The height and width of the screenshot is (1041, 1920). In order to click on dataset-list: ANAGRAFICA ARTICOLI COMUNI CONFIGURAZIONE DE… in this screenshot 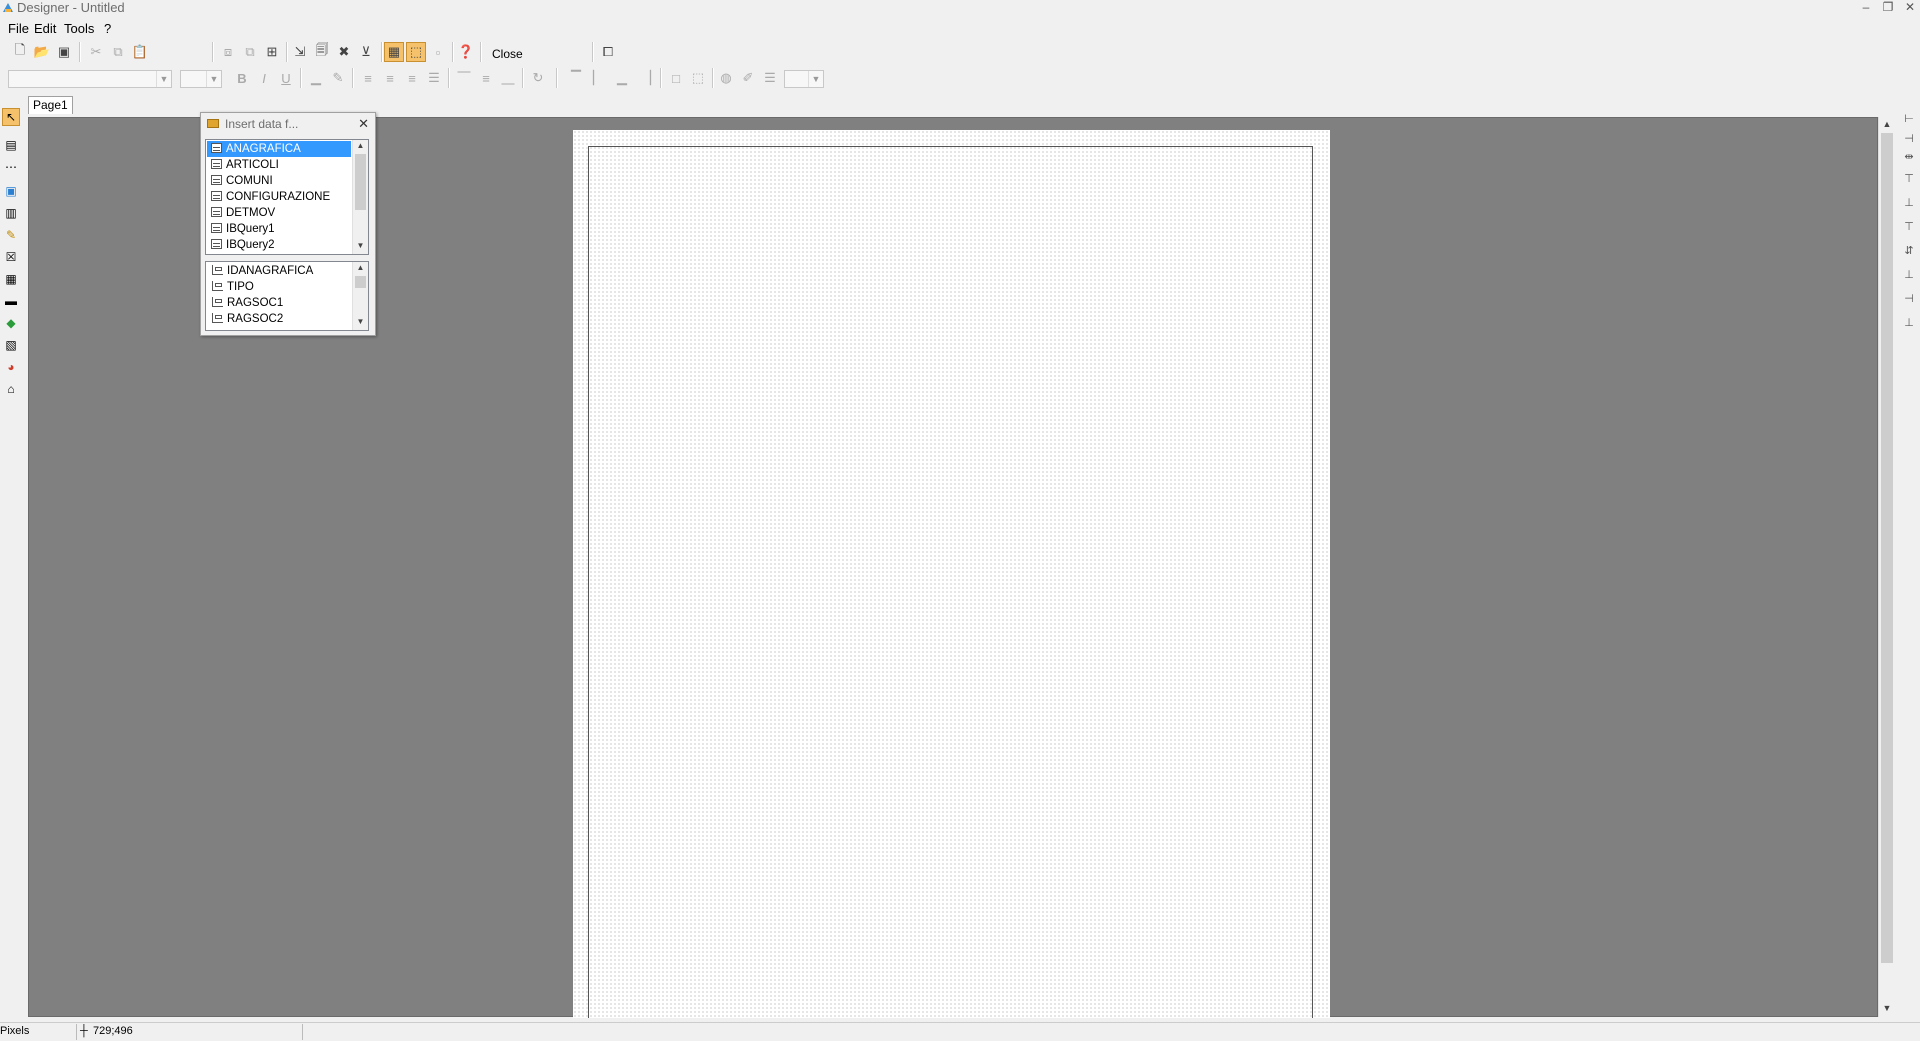, I will do `click(287, 197)`.